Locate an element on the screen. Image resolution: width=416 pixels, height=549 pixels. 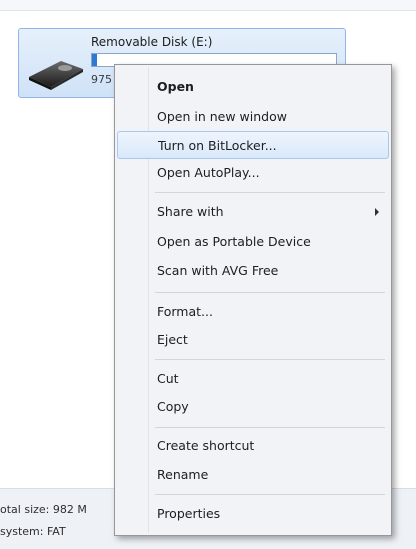
removable-drive-icon is located at coordinates (56, 75).